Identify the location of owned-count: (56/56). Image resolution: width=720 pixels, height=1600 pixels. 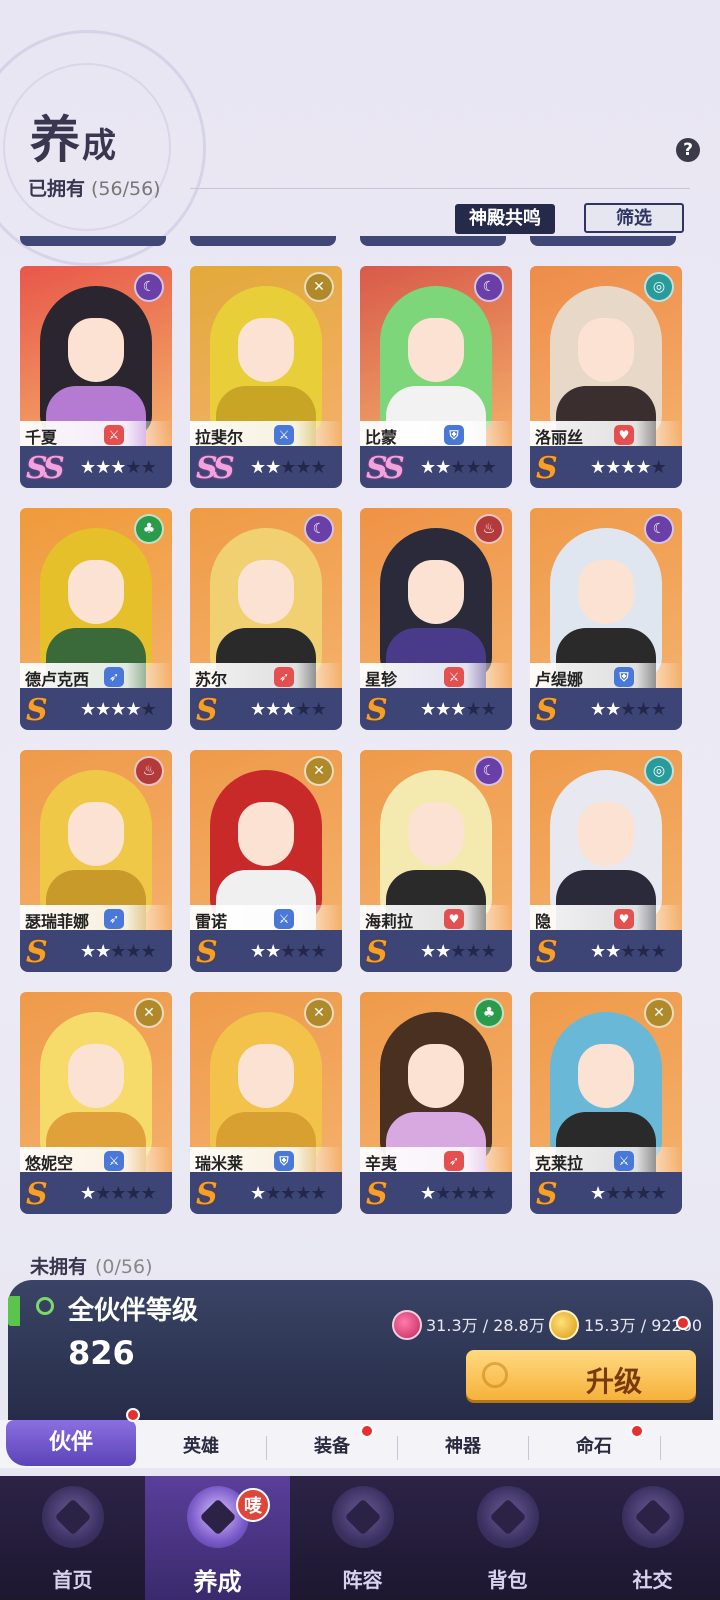
(126, 189).